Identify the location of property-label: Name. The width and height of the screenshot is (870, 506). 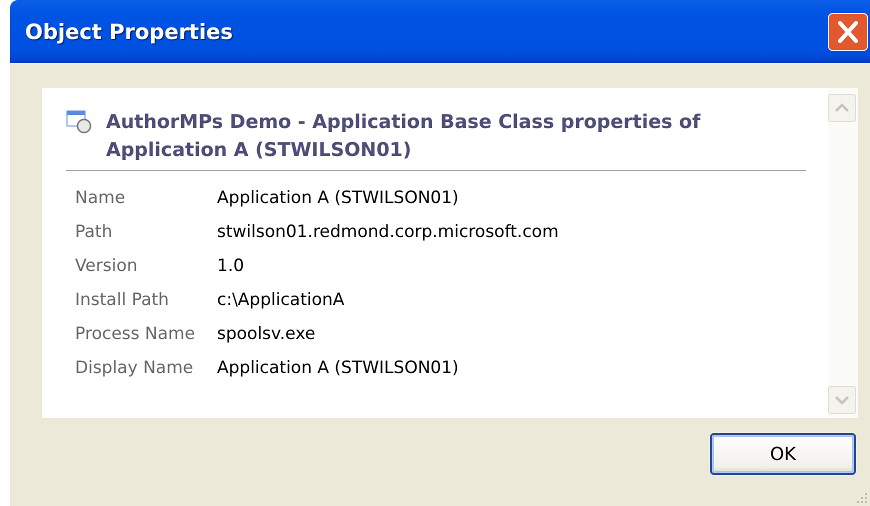
(100, 198).